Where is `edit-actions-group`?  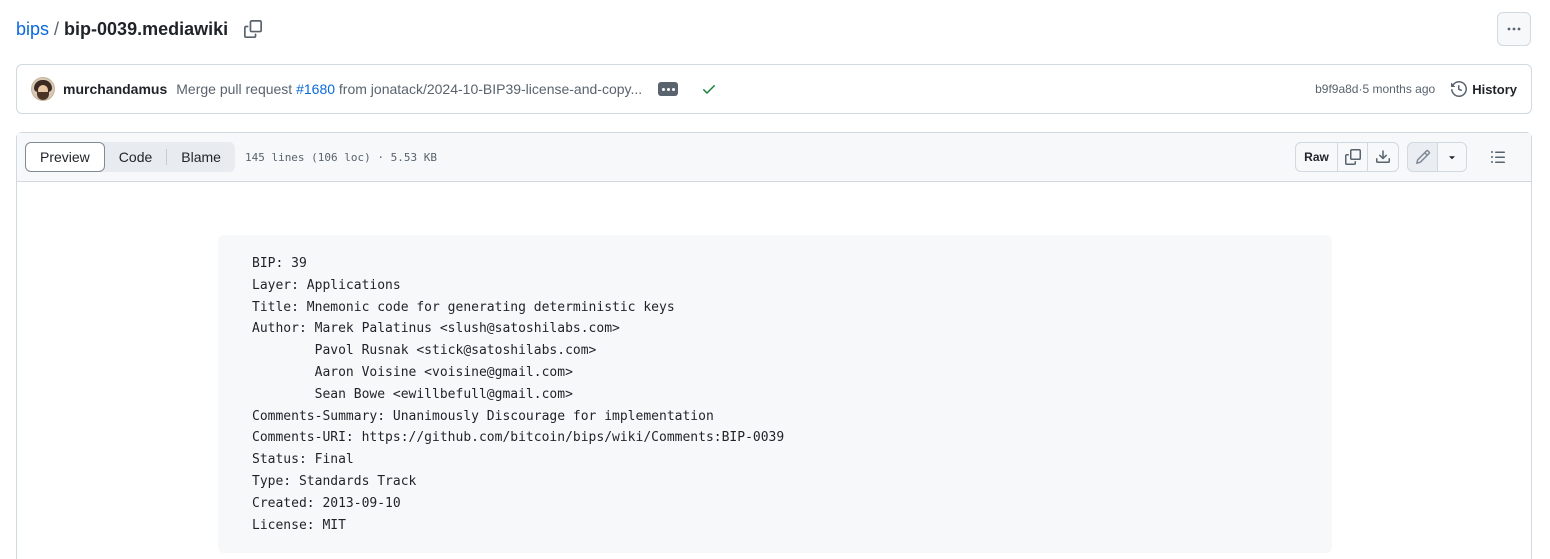 edit-actions-group is located at coordinates (1437, 157).